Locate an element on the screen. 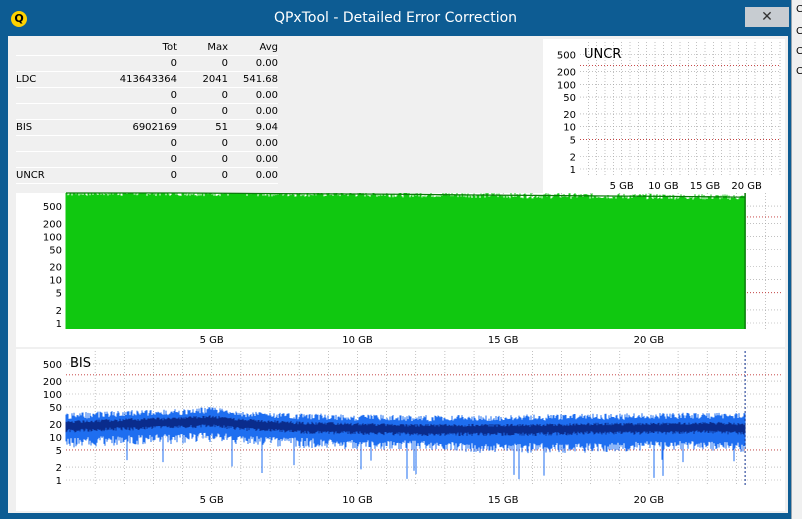 Image resolution: width=802 pixels, height=519 pixels. header-tot: Tot is located at coordinates (169, 47).